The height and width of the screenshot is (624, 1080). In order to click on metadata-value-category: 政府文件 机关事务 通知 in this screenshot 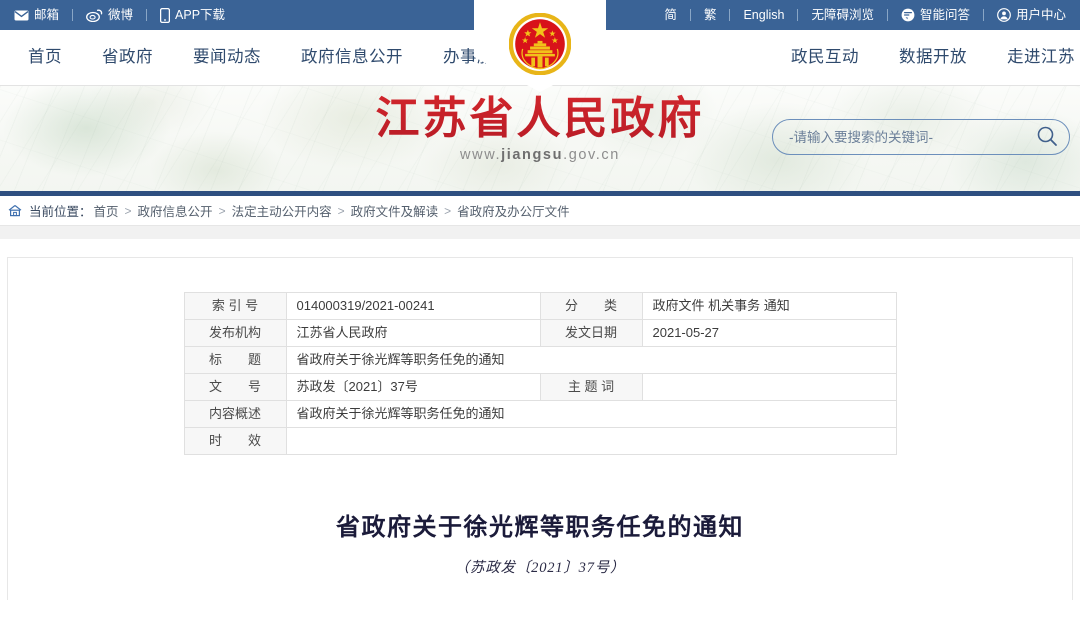, I will do `click(769, 306)`.